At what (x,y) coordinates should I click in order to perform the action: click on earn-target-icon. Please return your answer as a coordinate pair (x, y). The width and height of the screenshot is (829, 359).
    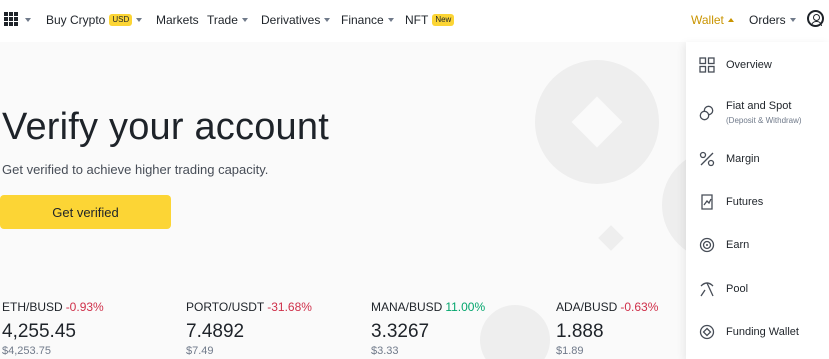
    Looking at the image, I should click on (707, 245).